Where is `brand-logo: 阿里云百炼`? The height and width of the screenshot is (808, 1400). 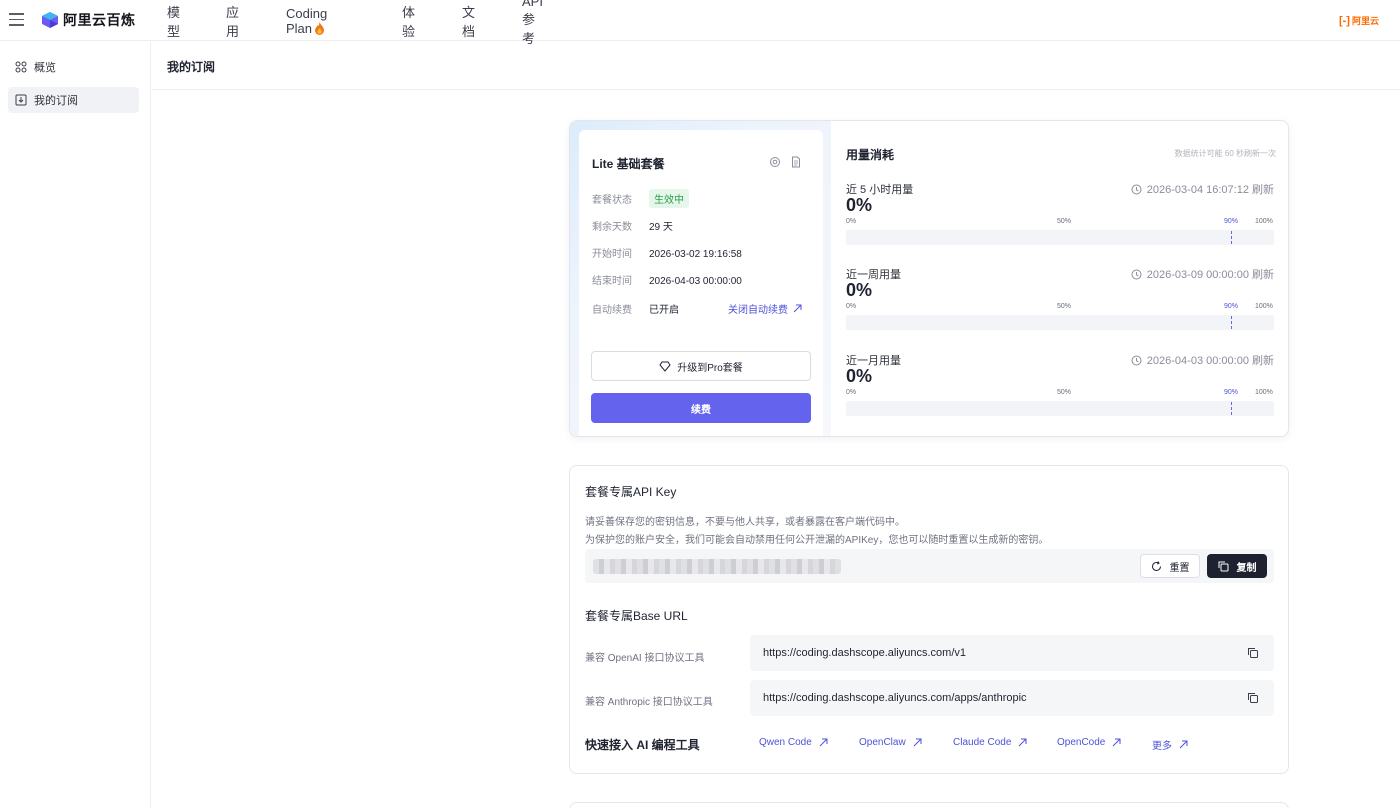
brand-logo: 阿里云百炼 is located at coordinates (88, 20).